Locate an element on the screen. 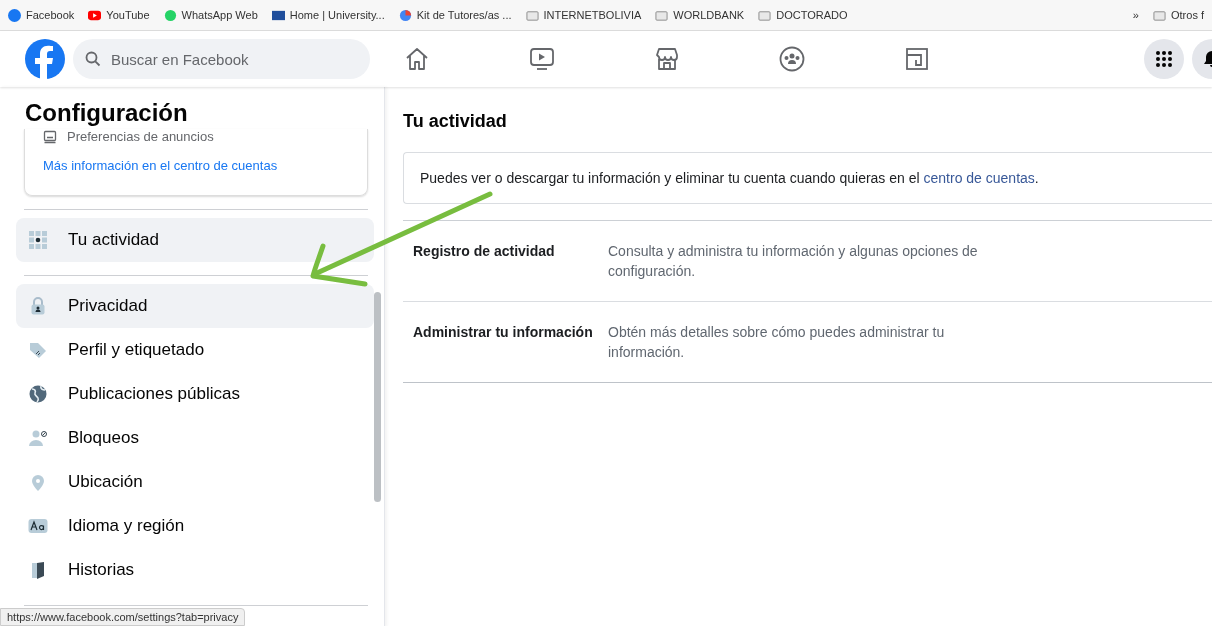  play-icon is located at coordinates (95, 15).